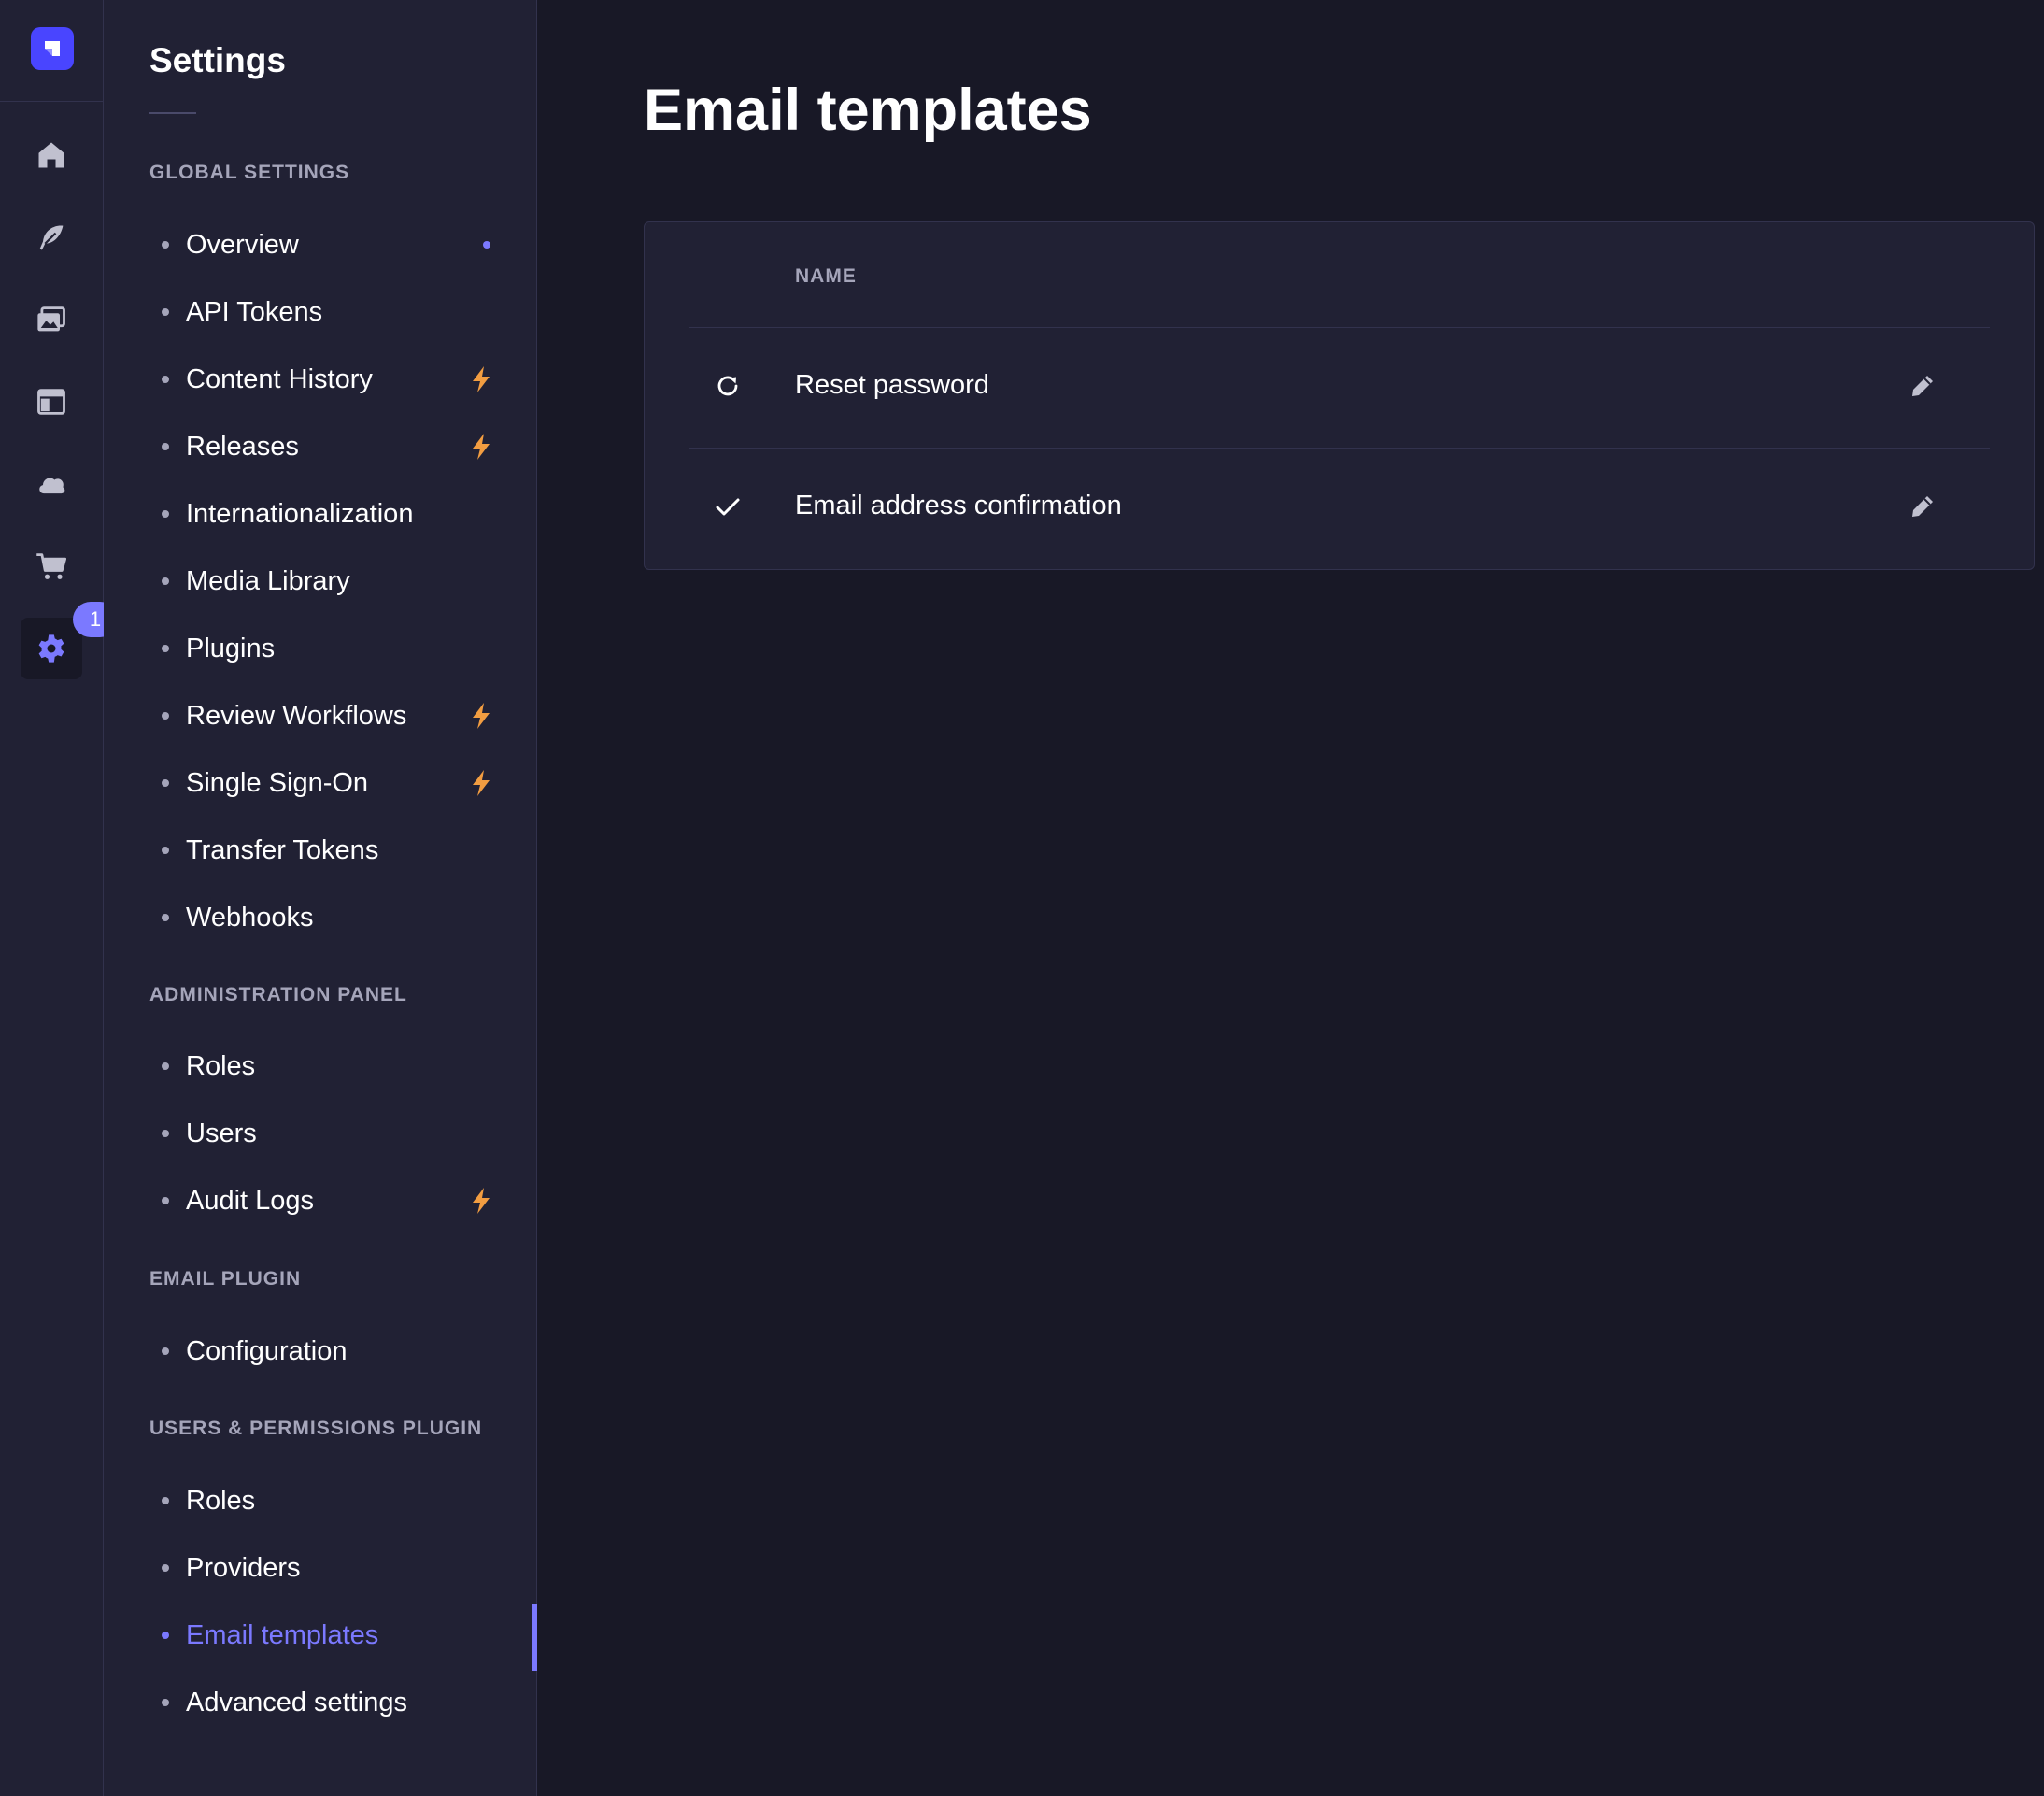  What do you see at coordinates (279, 379) in the screenshot?
I see `nav-item-label: Content History` at bounding box center [279, 379].